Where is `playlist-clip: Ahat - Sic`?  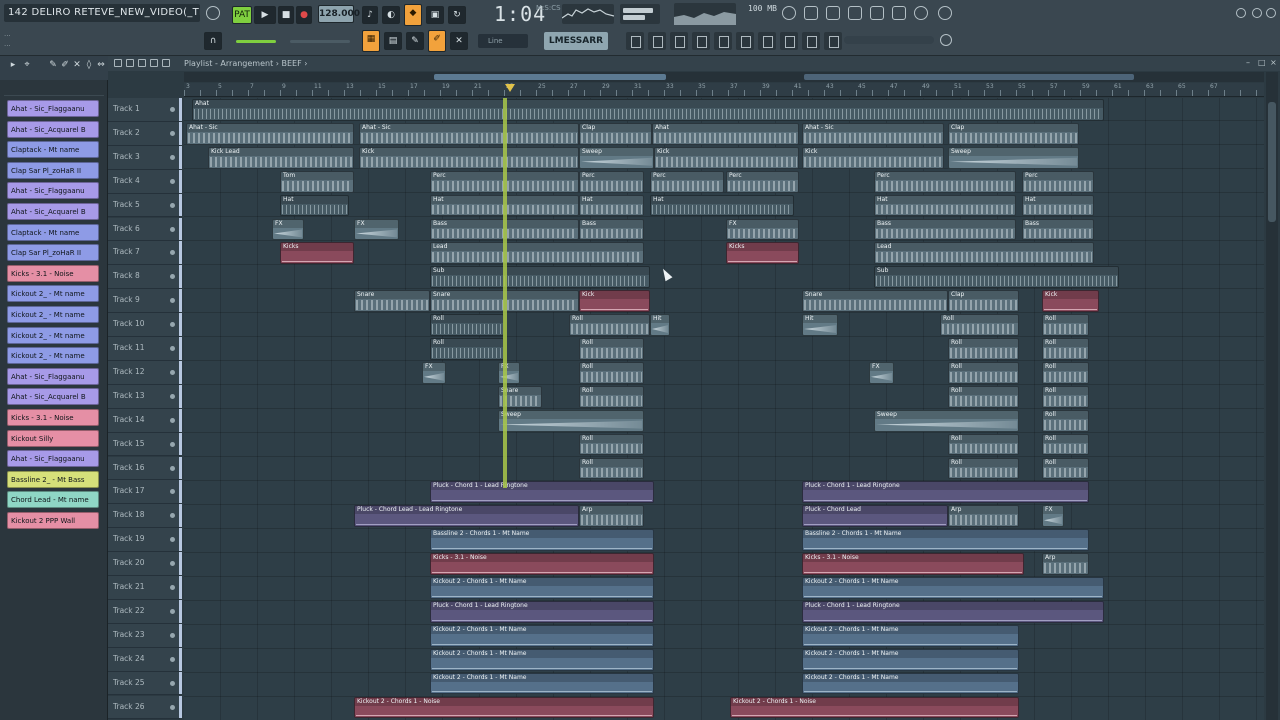
playlist-clip: Ahat - Sic is located at coordinates (873, 133).